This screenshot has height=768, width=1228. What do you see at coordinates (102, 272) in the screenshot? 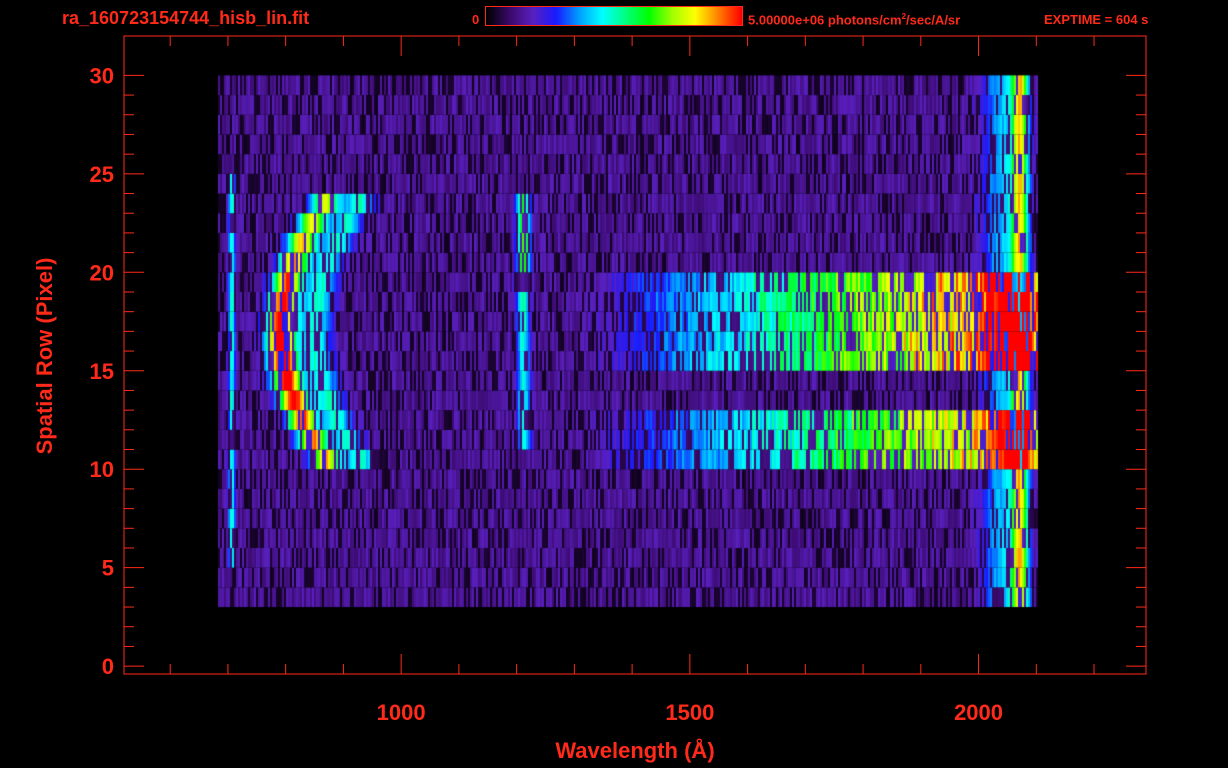
I see `y-tick-label: 20` at bounding box center [102, 272].